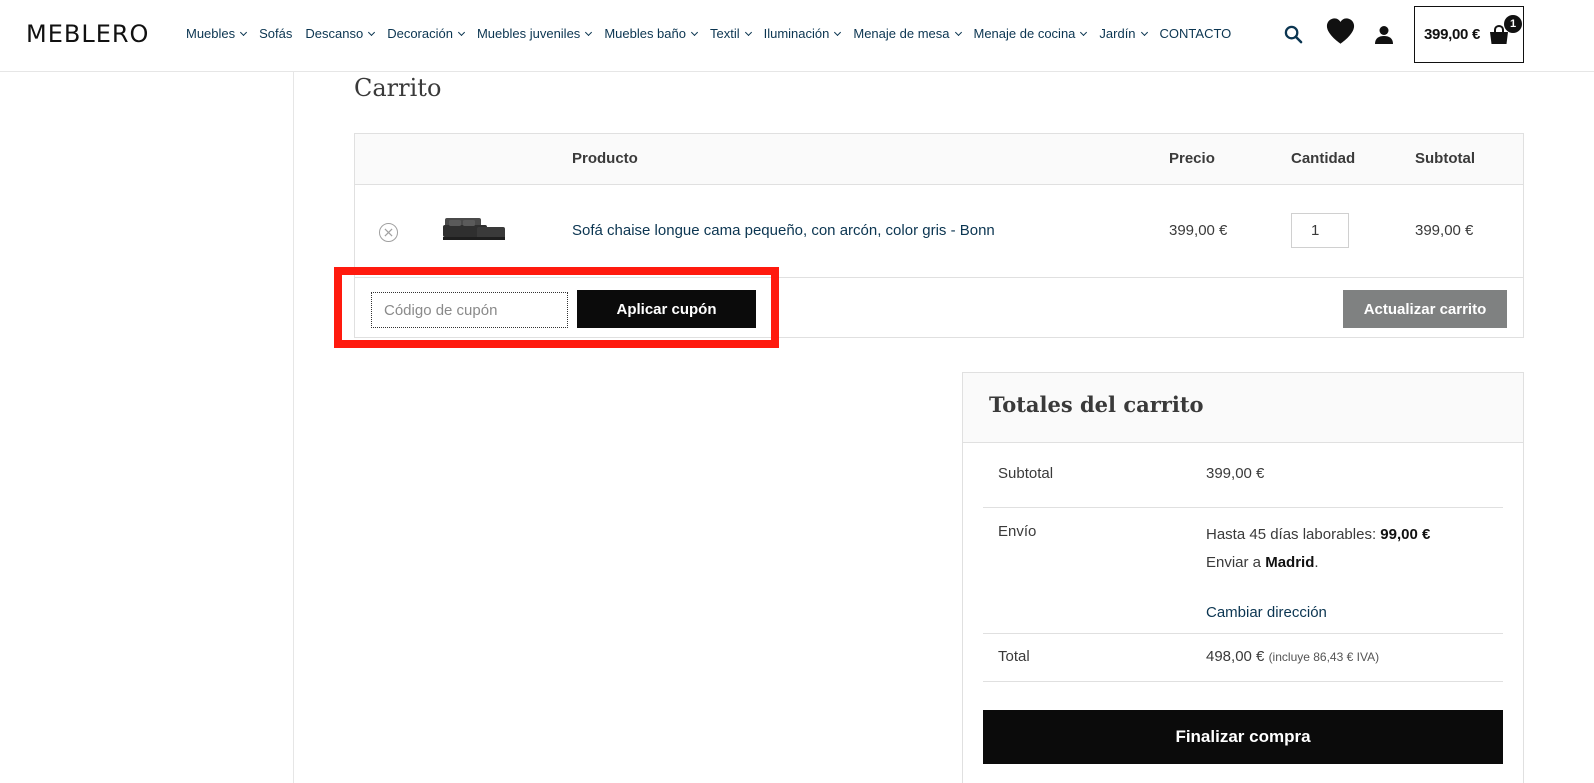 Image resolution: width=1594 pixels, height=783 pixels. I want to click on shipping-method: Hasta 45 días laborables: 99,00 €, so click(1318, 534).